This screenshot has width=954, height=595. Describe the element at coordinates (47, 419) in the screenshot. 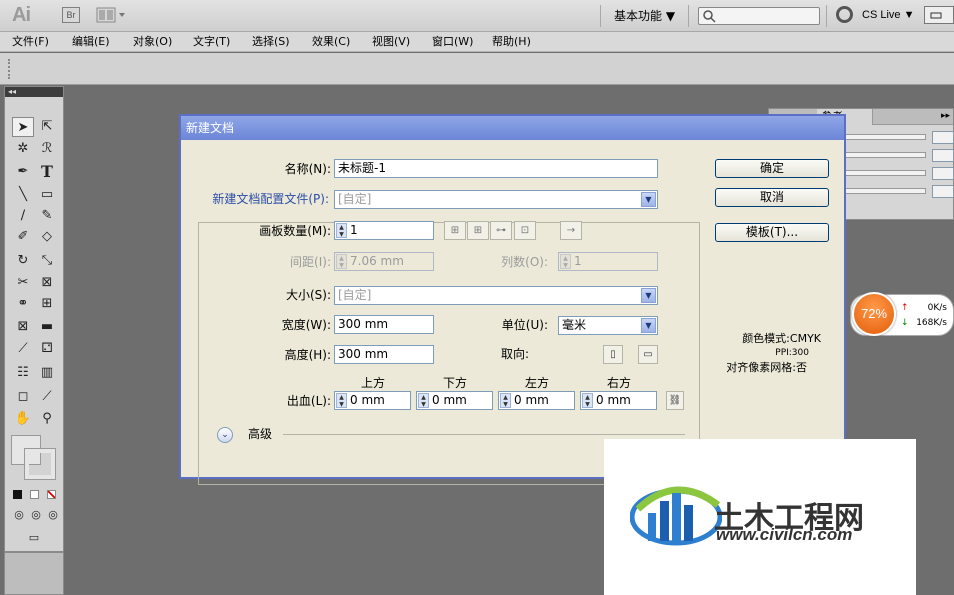

I see `zoom-tool-icon: ⚲` at that location.